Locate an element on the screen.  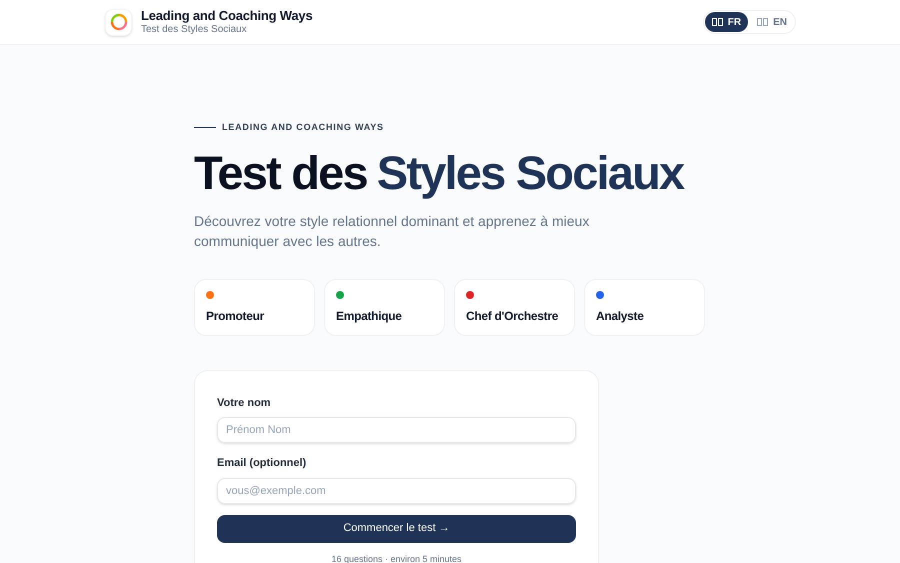
logo-icon is located at coordinates (118, 22).